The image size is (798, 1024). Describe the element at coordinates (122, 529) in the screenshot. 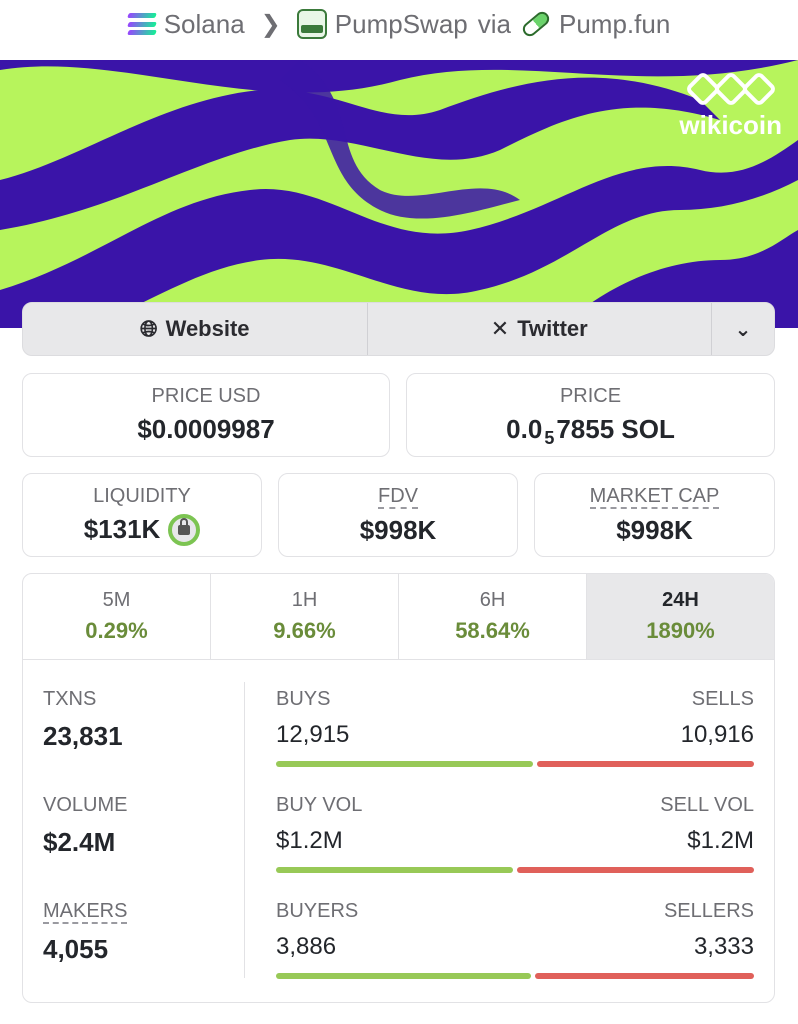

I see `liquidity-value: $131K` at that location.